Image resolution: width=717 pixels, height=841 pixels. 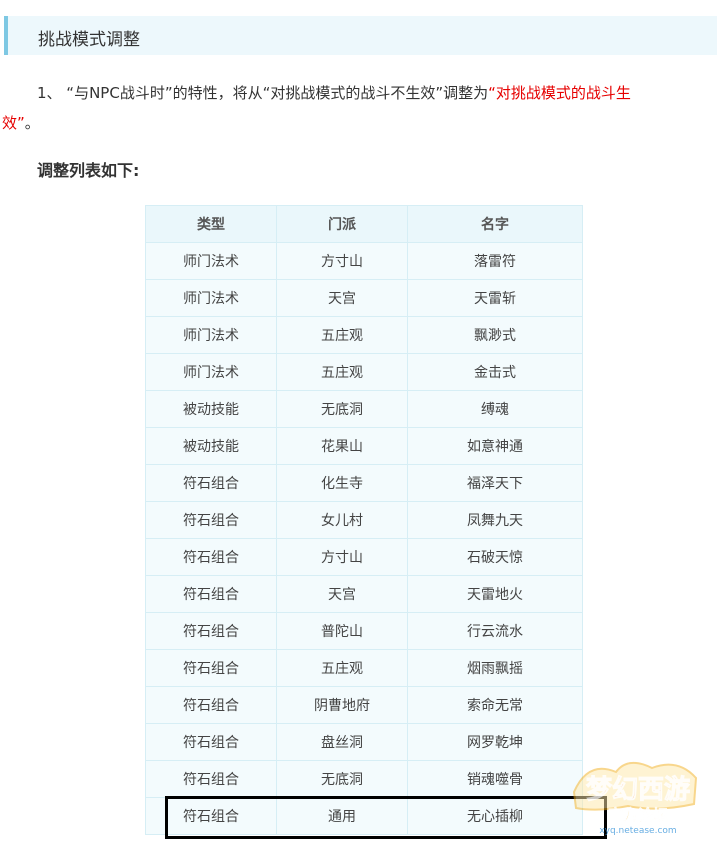 I want to click on cell-skill-name: 飘渺式, so click(x=495, y=335).